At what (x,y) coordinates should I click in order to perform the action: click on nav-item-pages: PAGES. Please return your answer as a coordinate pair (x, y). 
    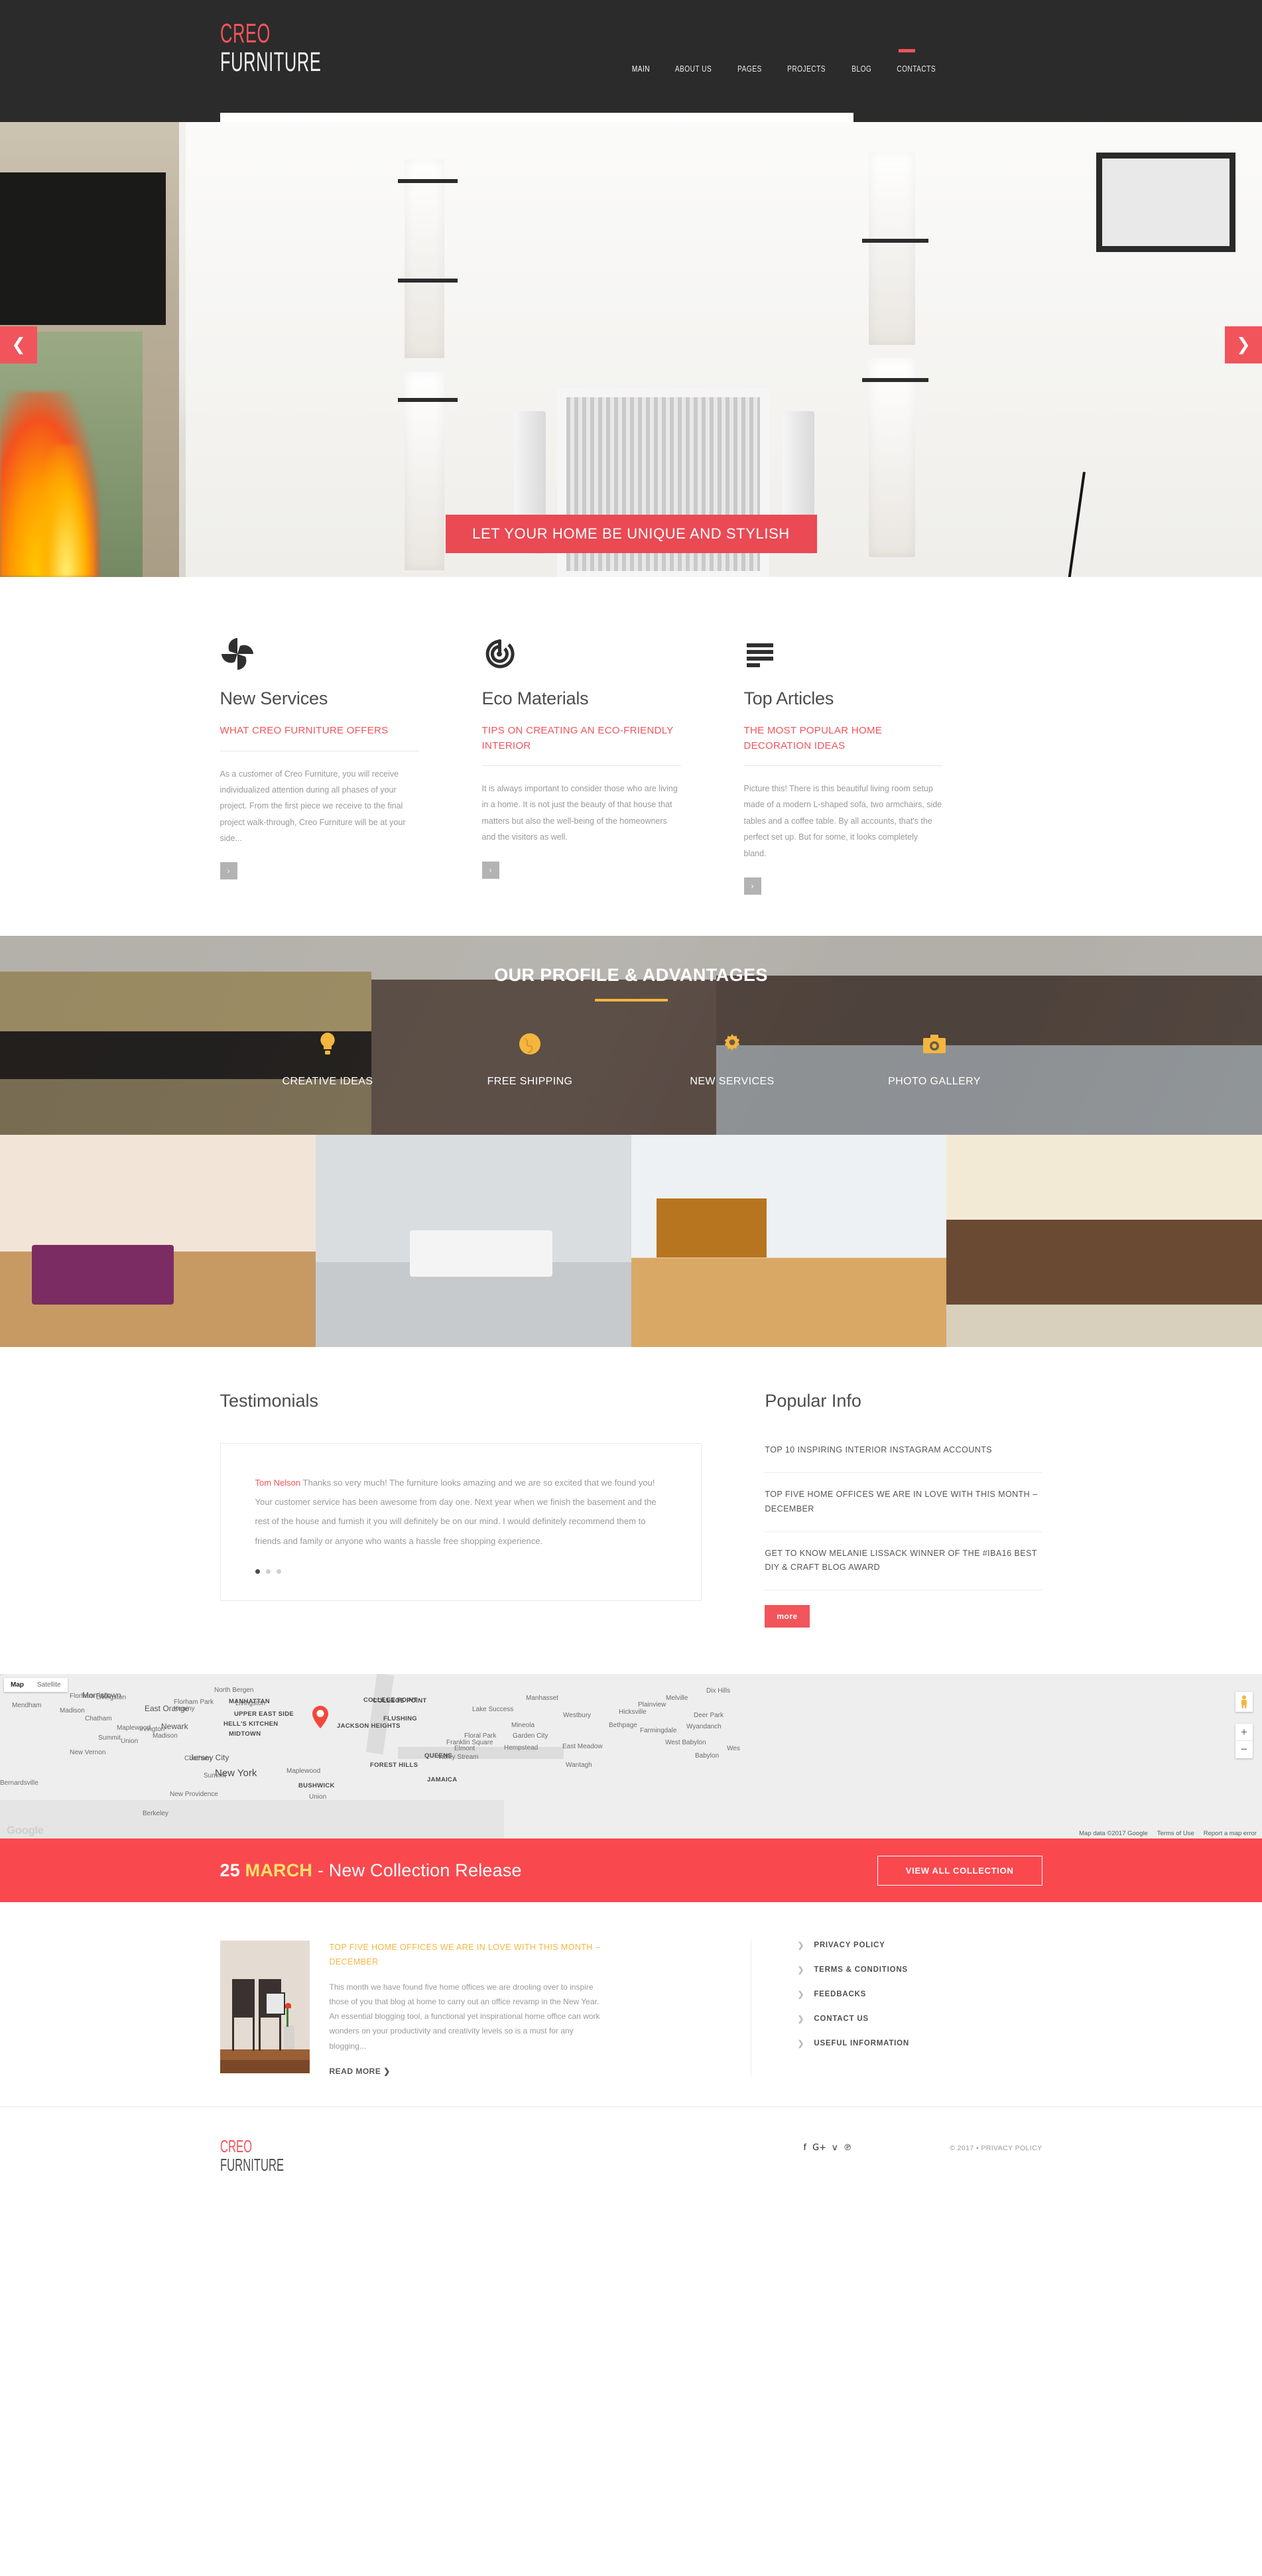
    Looking at the image, I should click on (750, 69).